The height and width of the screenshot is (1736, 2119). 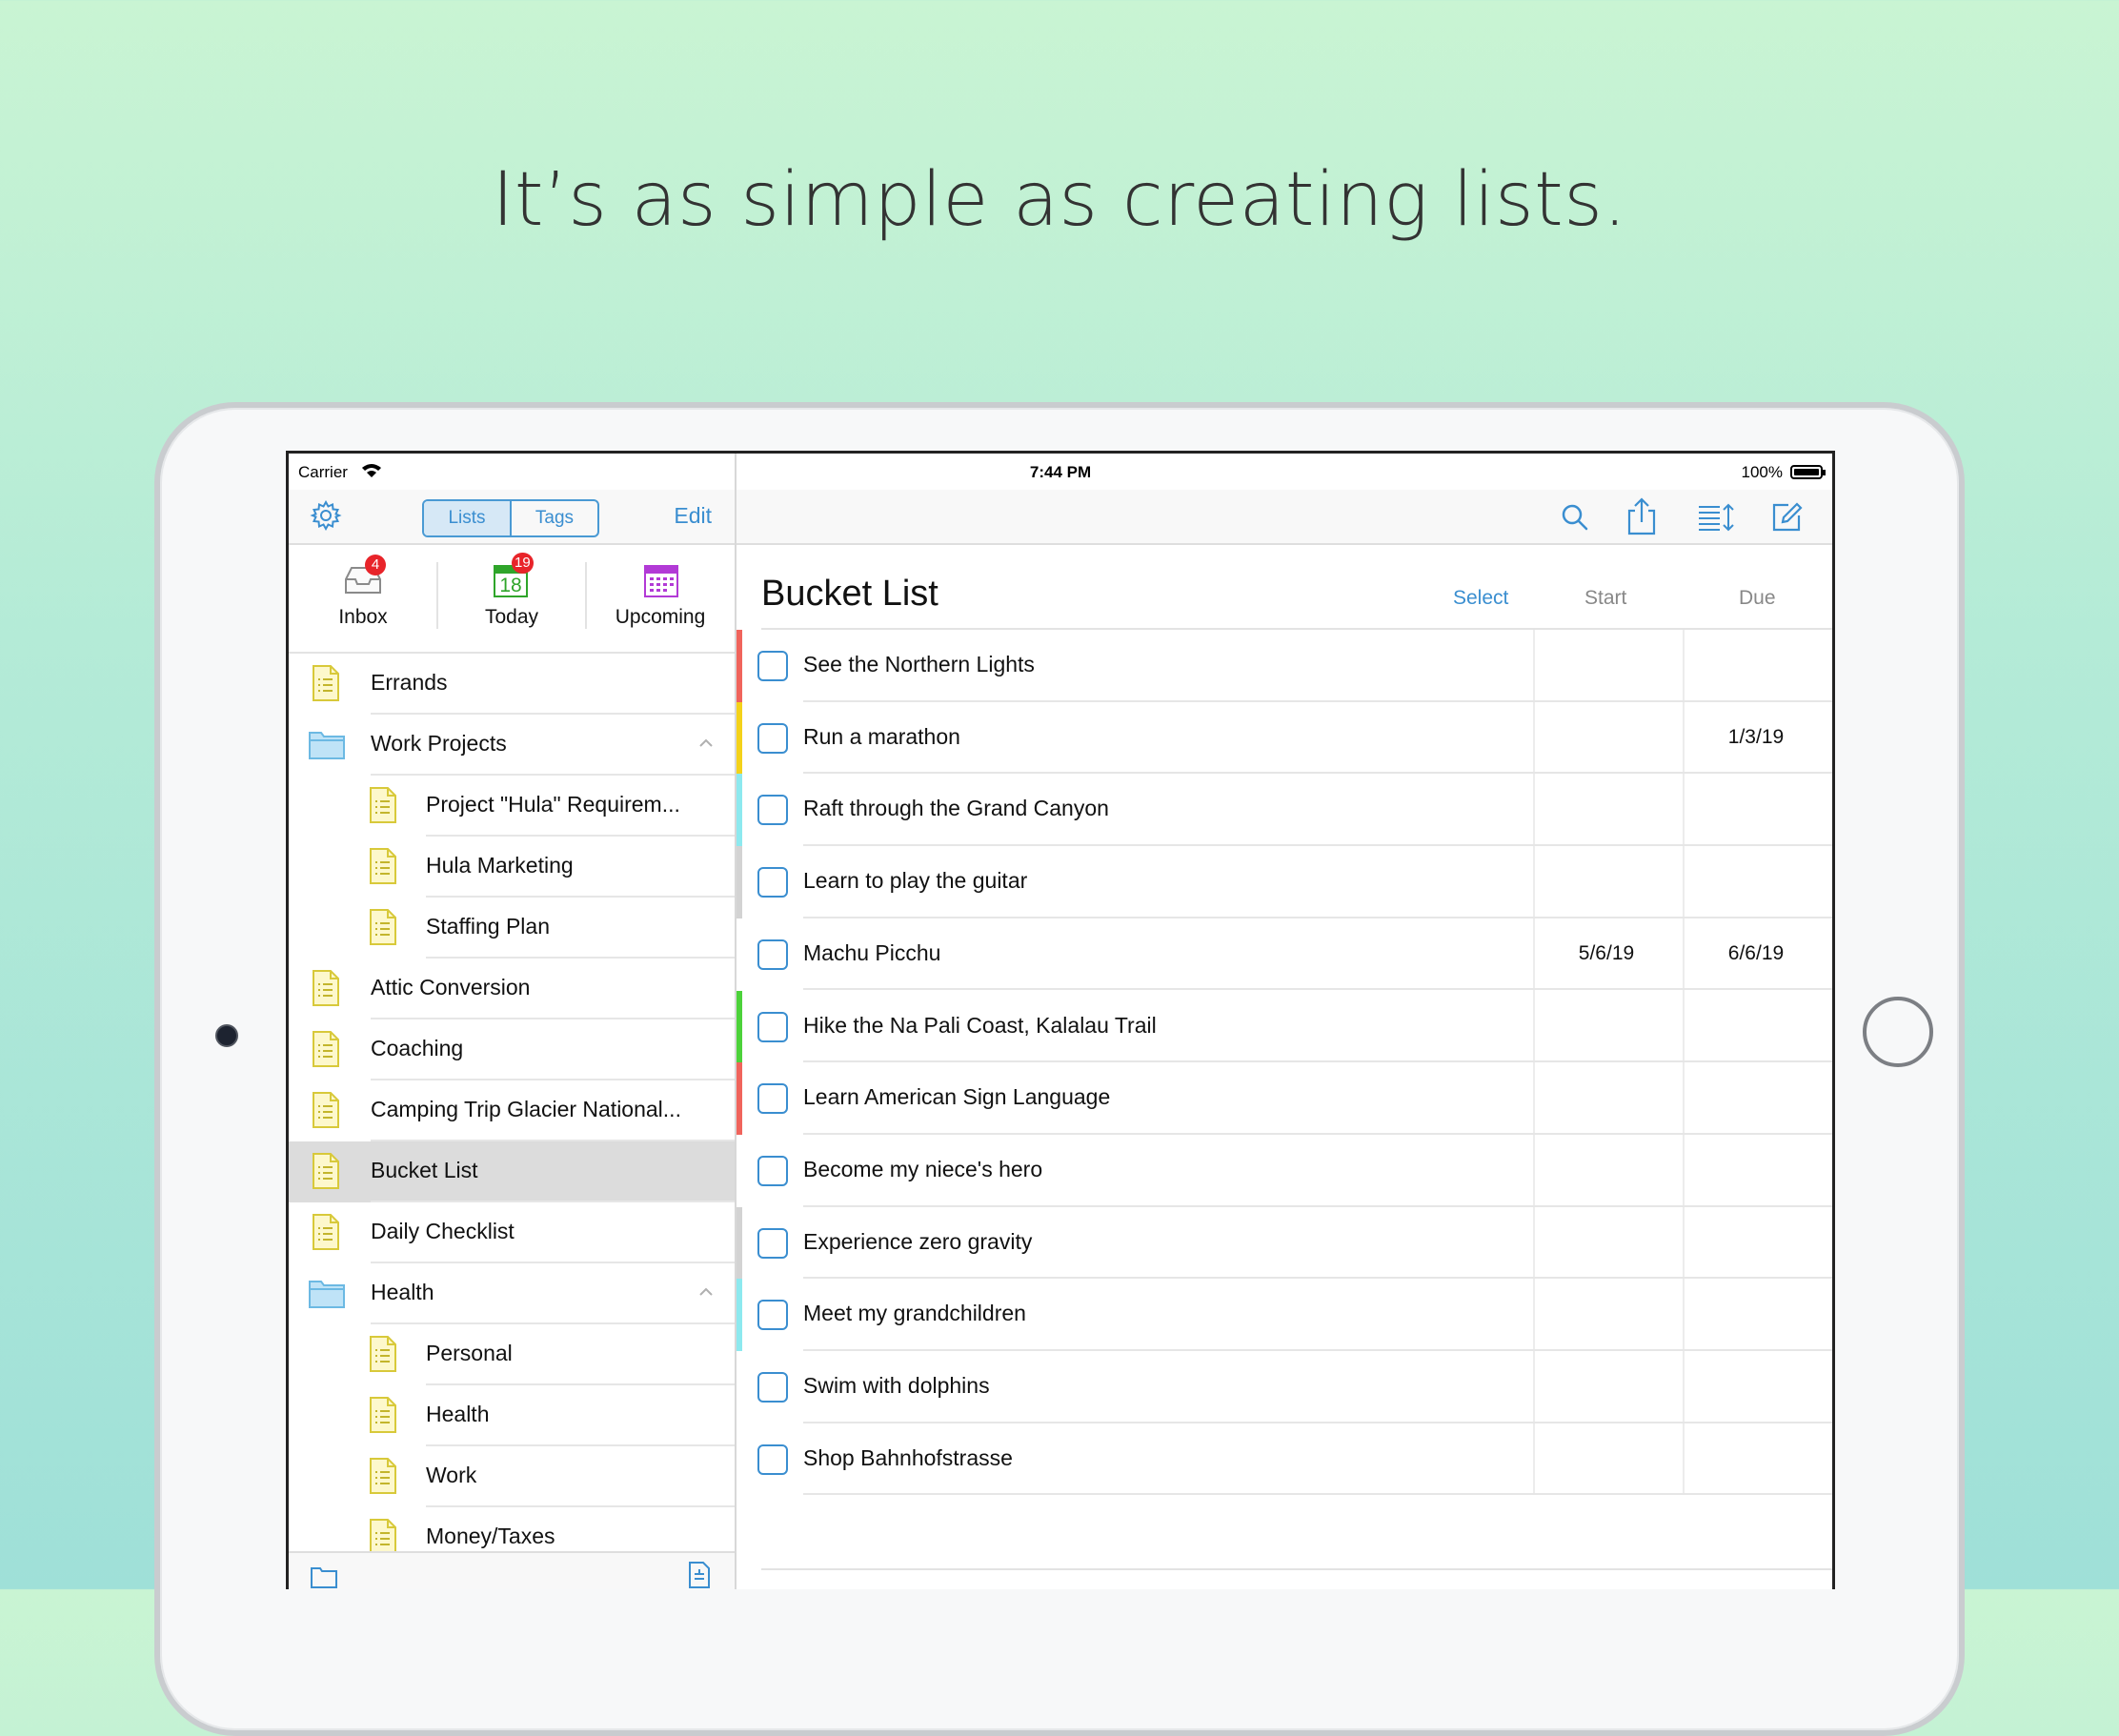 I want to click on compose-icon, so click(x=1787, y=516).